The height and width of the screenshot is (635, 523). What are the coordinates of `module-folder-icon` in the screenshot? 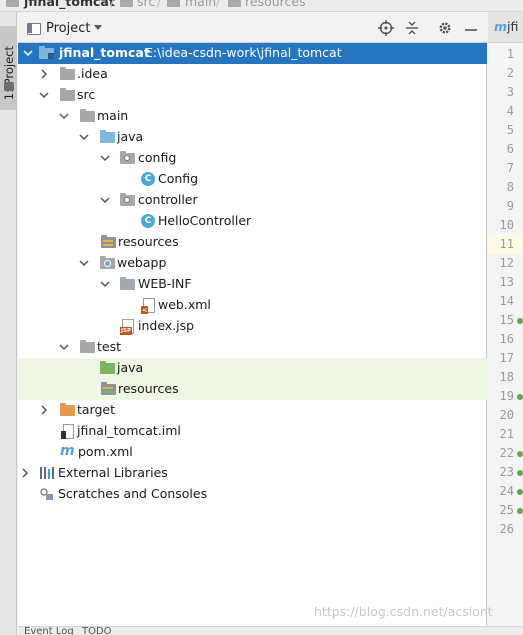 It's located at (46, 52).